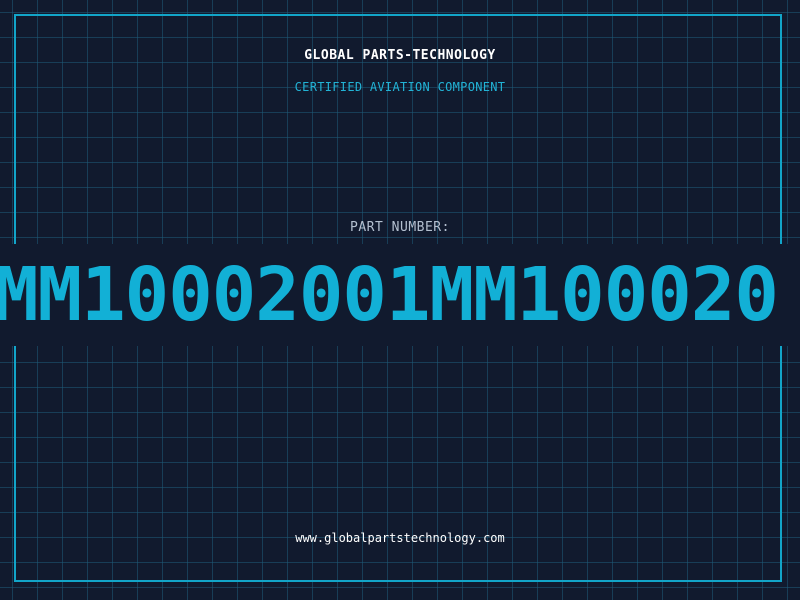 The width and height of the screenshot is (800, 600). What do you see at coordinates (400, 227) in the screenshot?
I see `part-number-label: PART NUMBER:` at bounding box center [400, 227].